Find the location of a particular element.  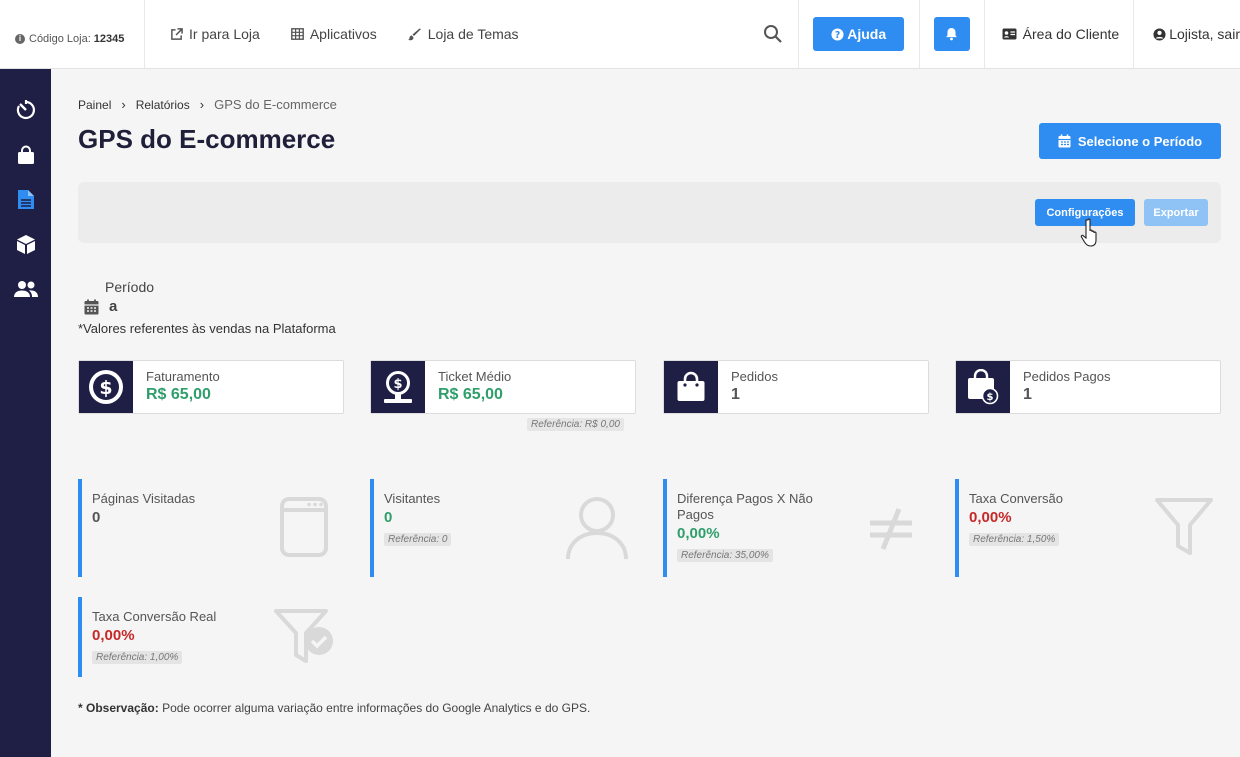

notifications-cell is located at coordinates (952, 34).